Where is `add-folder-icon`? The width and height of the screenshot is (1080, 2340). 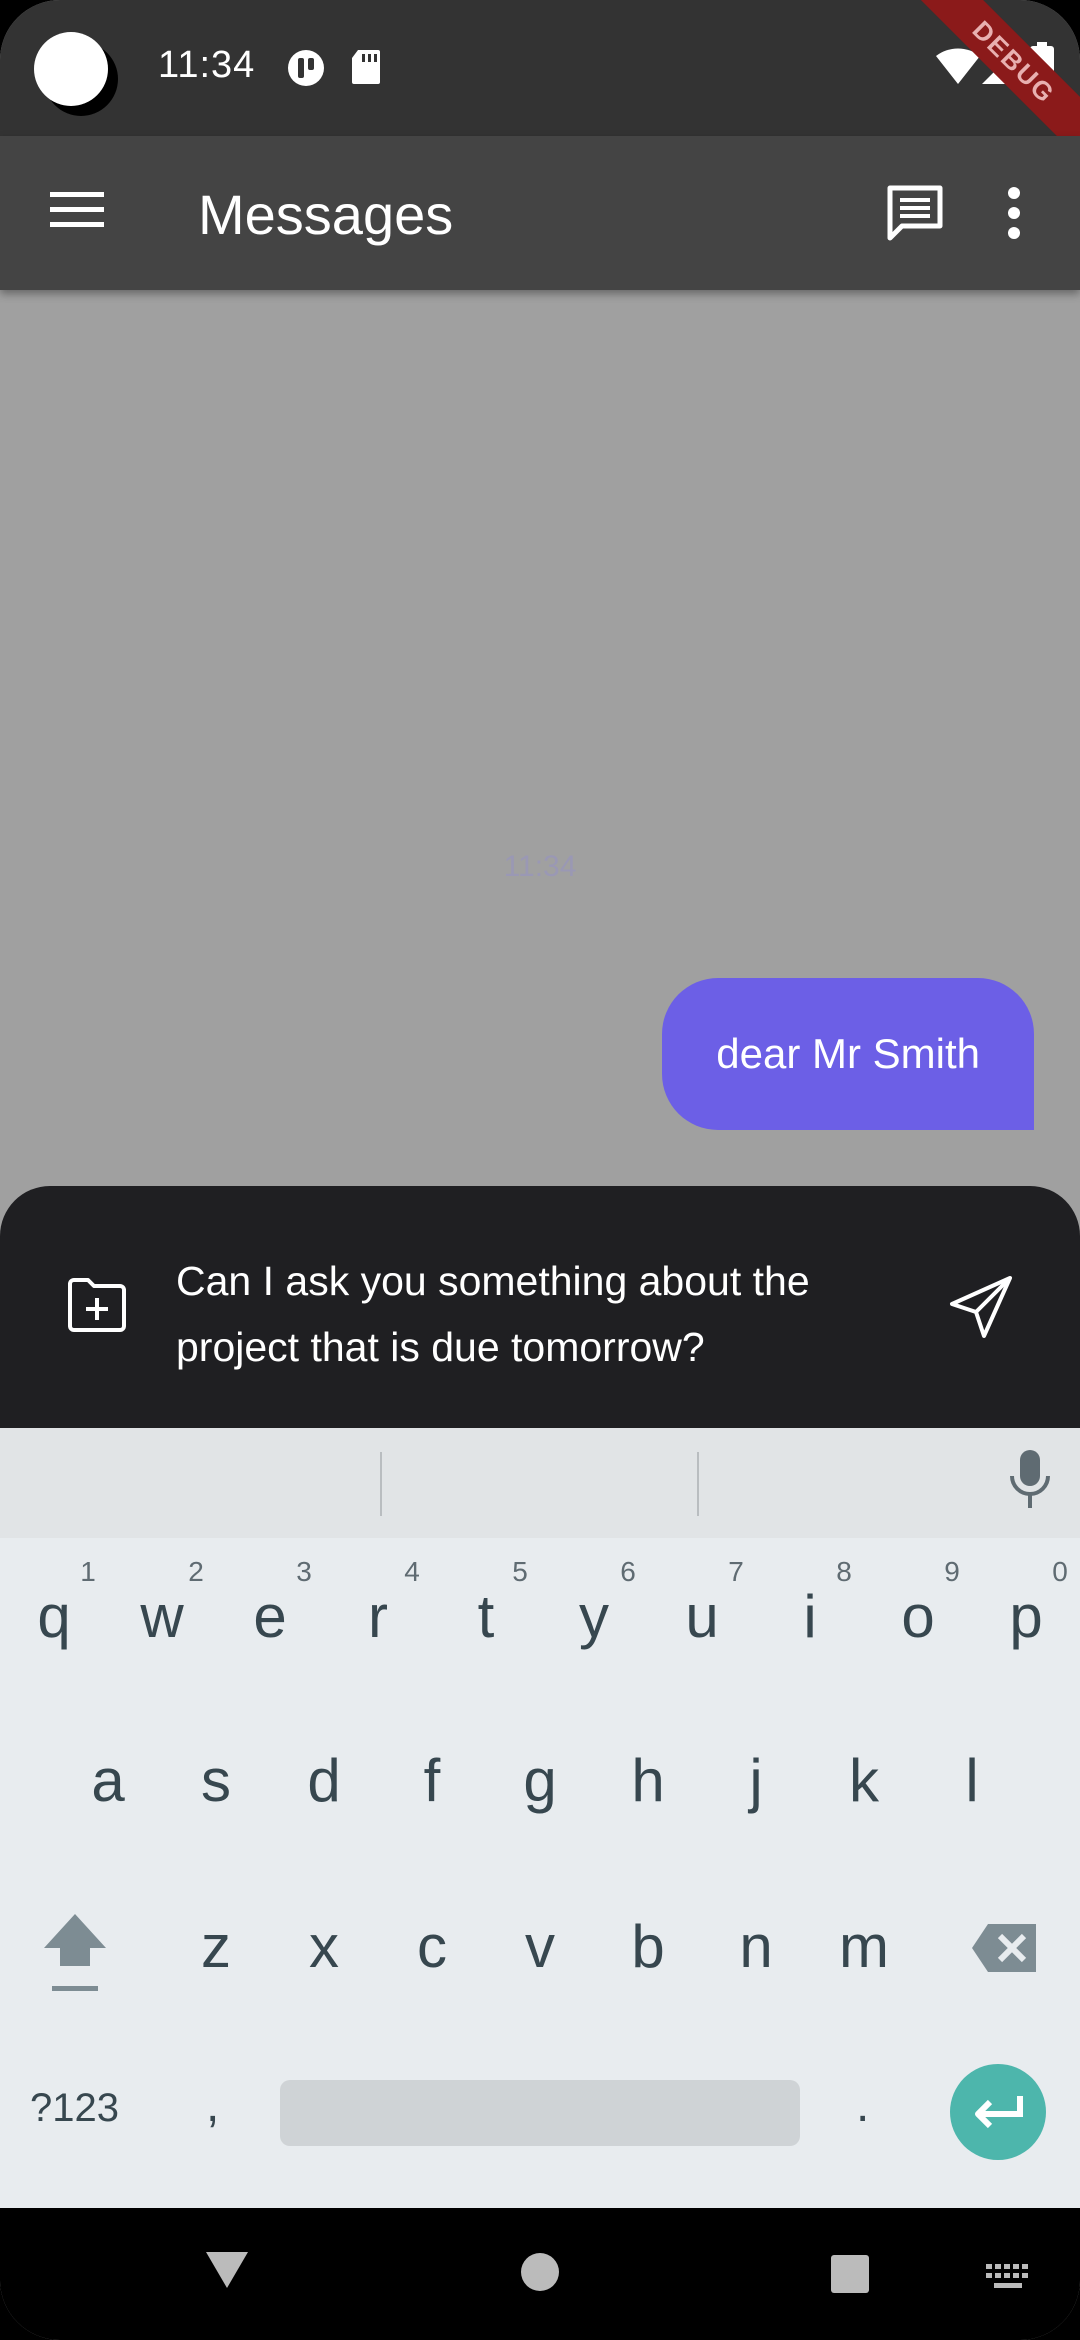 add-folder-icon is located at coordinates (97, 1307).